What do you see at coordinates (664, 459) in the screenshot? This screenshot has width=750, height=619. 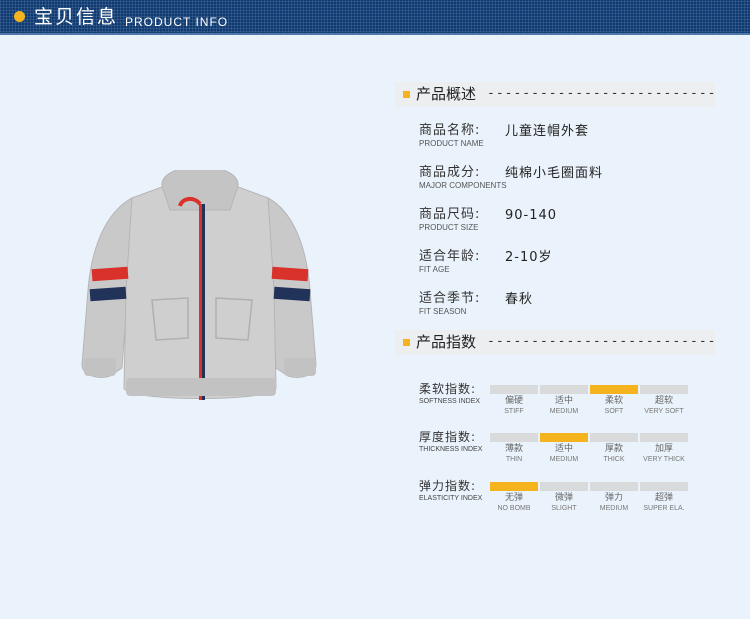 I see `level-sub-label: VERY THICK` at bounding box center [664, 459].